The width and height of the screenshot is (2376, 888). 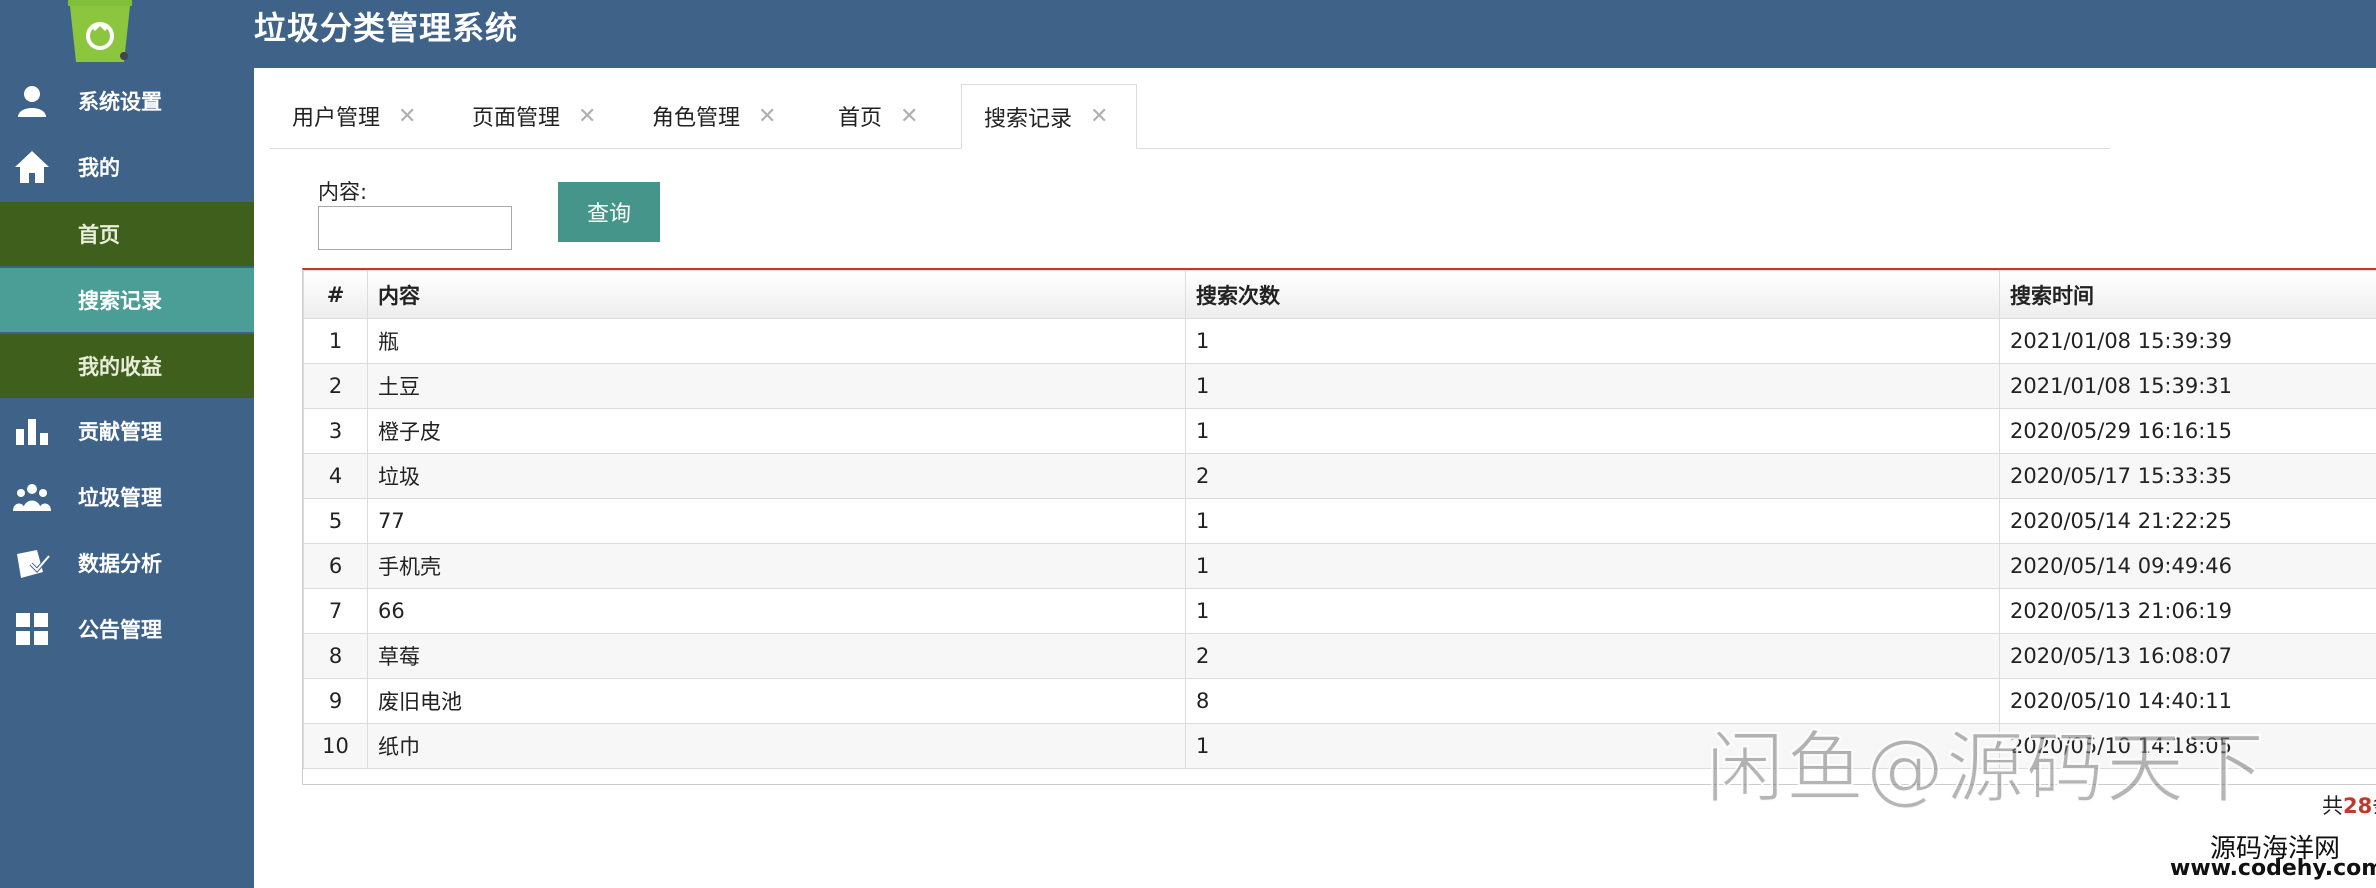 I want to click on tab-bar: 用户管理 ✕ 页面管理 ✕ 角色管理 ✕ 首页 ✕ 搜索记录 ✕, so click(x=1190, y=116).